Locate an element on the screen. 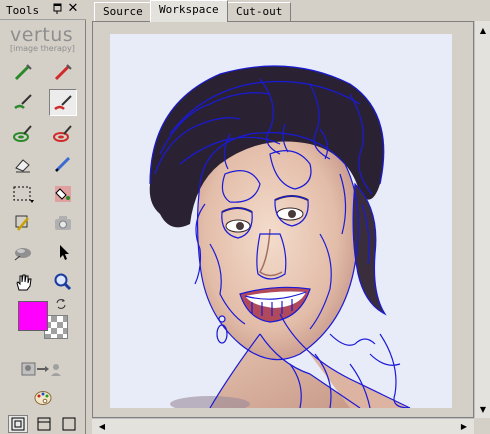 The image size is (490, 434). view-split-button is located at coordinates (44, 424).